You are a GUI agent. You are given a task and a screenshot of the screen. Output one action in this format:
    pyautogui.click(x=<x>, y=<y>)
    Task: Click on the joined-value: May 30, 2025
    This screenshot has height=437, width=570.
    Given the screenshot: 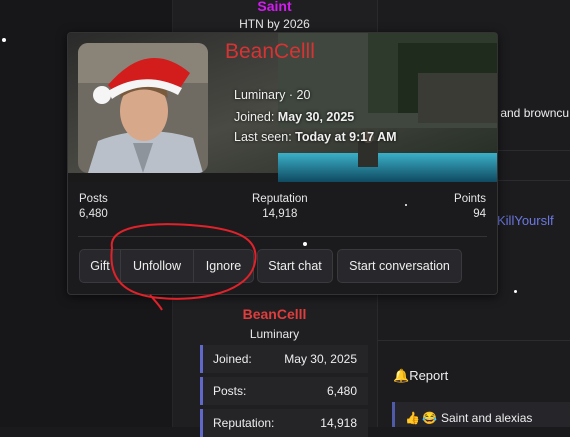 What is the action you would take?
    pyautogui.click(x=316, y=117)
    